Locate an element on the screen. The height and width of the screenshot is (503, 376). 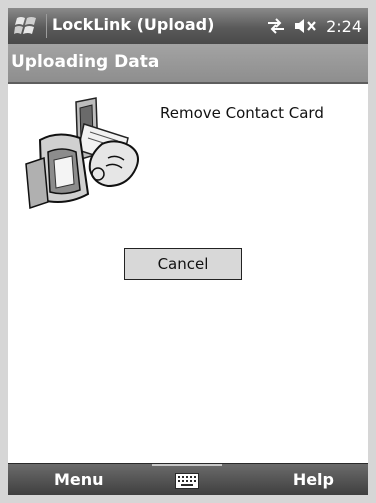
keyboard-icon is located at coordinates (187, 479).